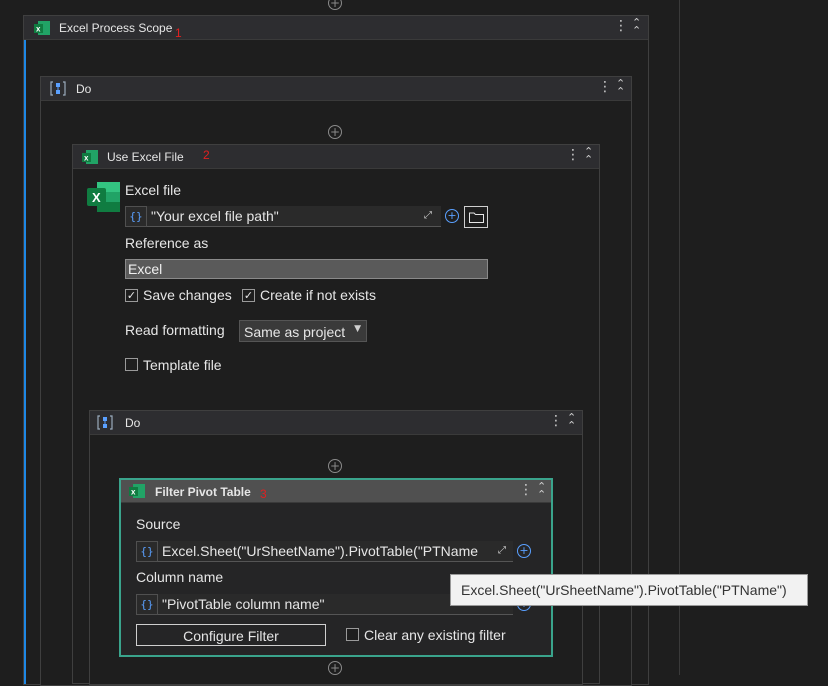 The height and width of the screenshot is (686, 828). What do you see at coordinates (25, 350) in the screenshot?
I see `scope-selection-bar` at bounding box center [25, 350].